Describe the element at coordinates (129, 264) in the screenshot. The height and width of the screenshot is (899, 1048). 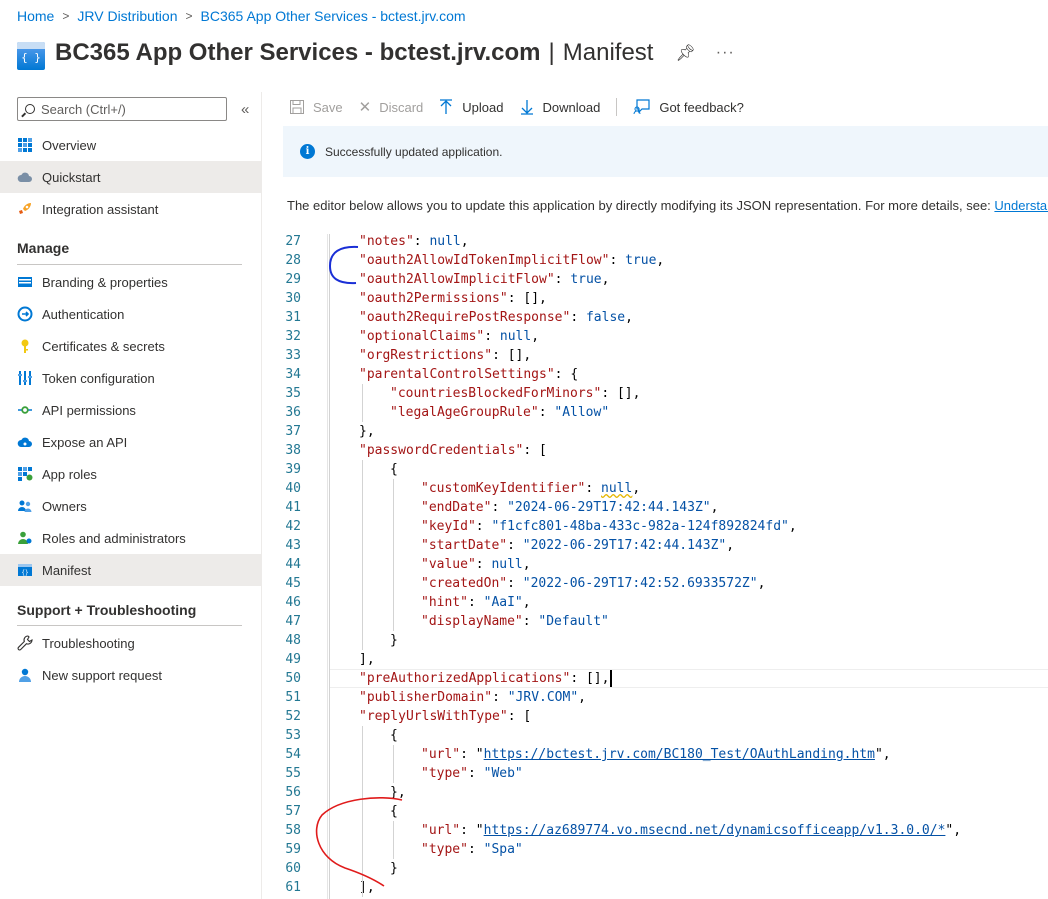
I see `divider` at that location.